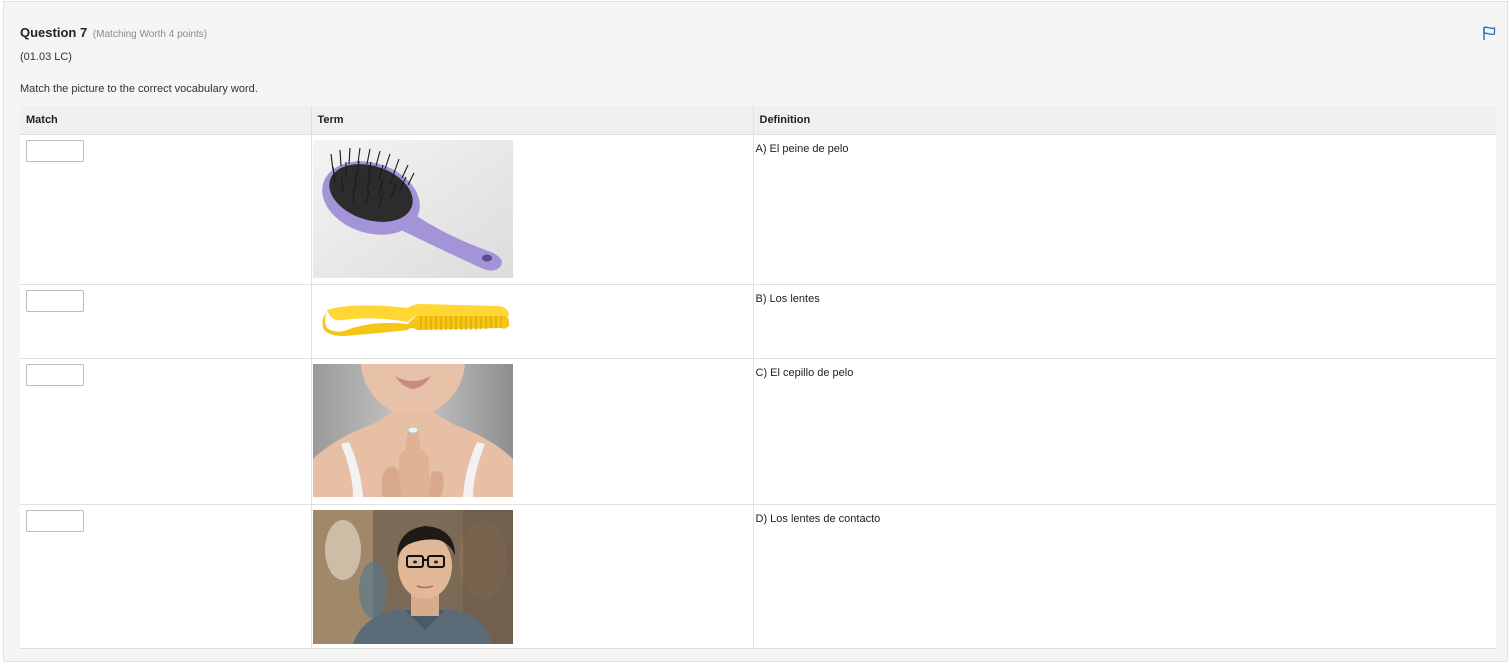 This screenshot has width=1510, height=667. I want to click on definition-cell: C) El cepillo de pelo, so click(1124, 431).